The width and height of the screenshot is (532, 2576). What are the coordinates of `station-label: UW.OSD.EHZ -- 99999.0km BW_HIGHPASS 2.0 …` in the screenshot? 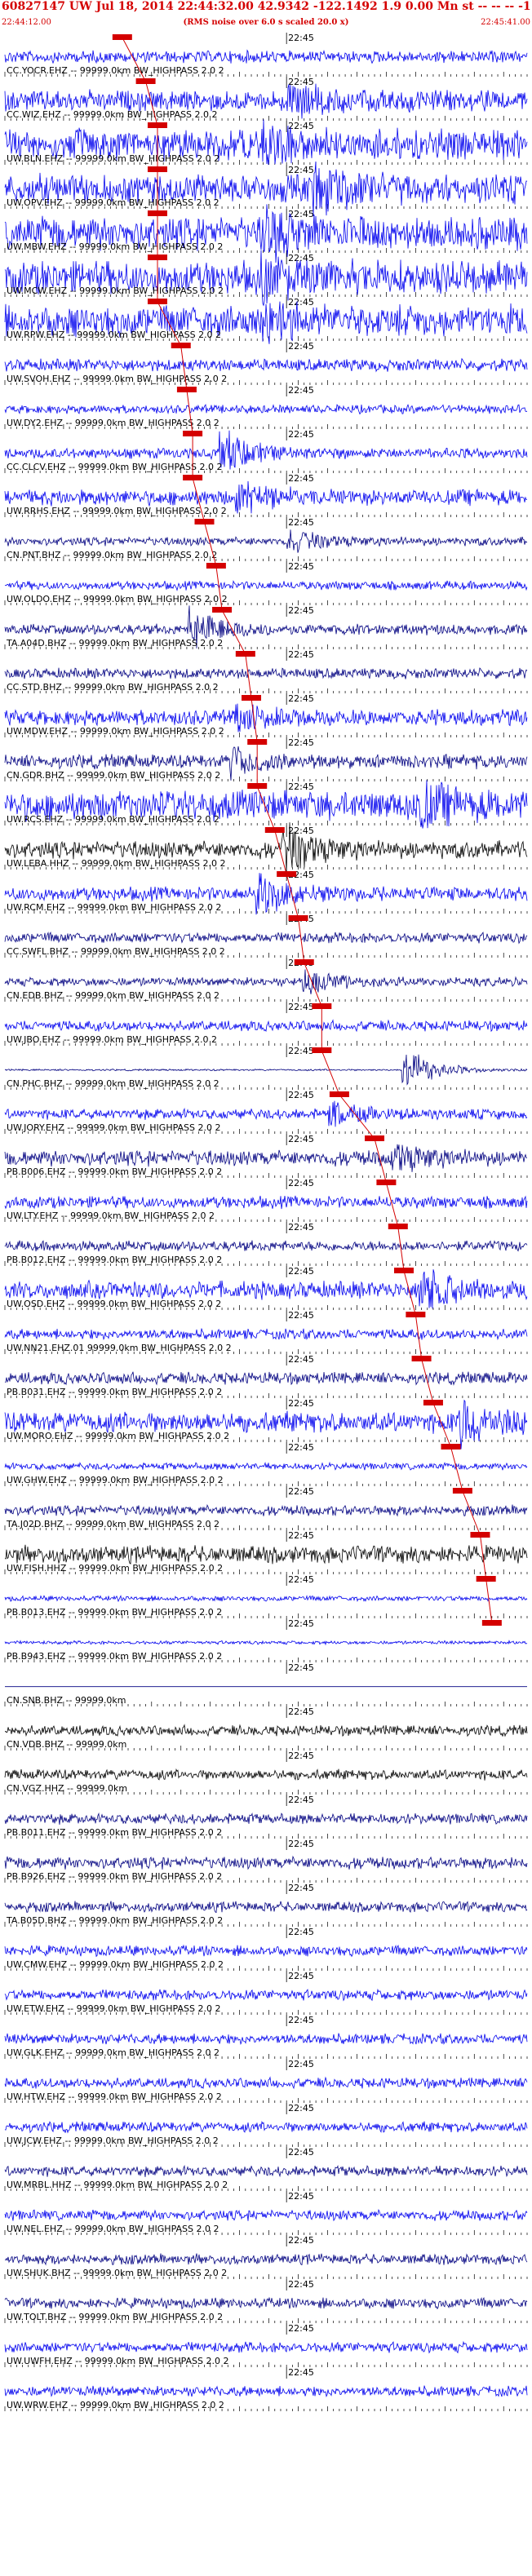 It's located at (114, 1304).